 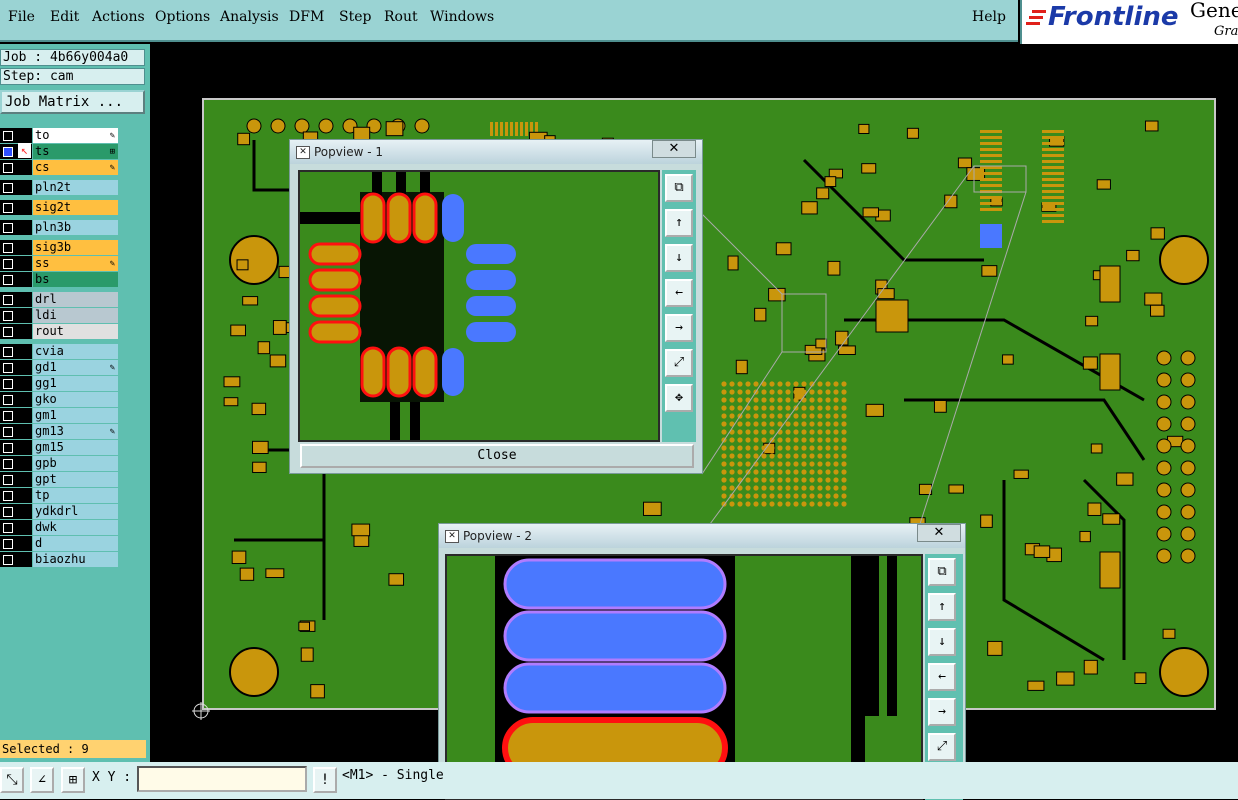 I want to click on layer-row: sig2t, so click(x=59, y=207).